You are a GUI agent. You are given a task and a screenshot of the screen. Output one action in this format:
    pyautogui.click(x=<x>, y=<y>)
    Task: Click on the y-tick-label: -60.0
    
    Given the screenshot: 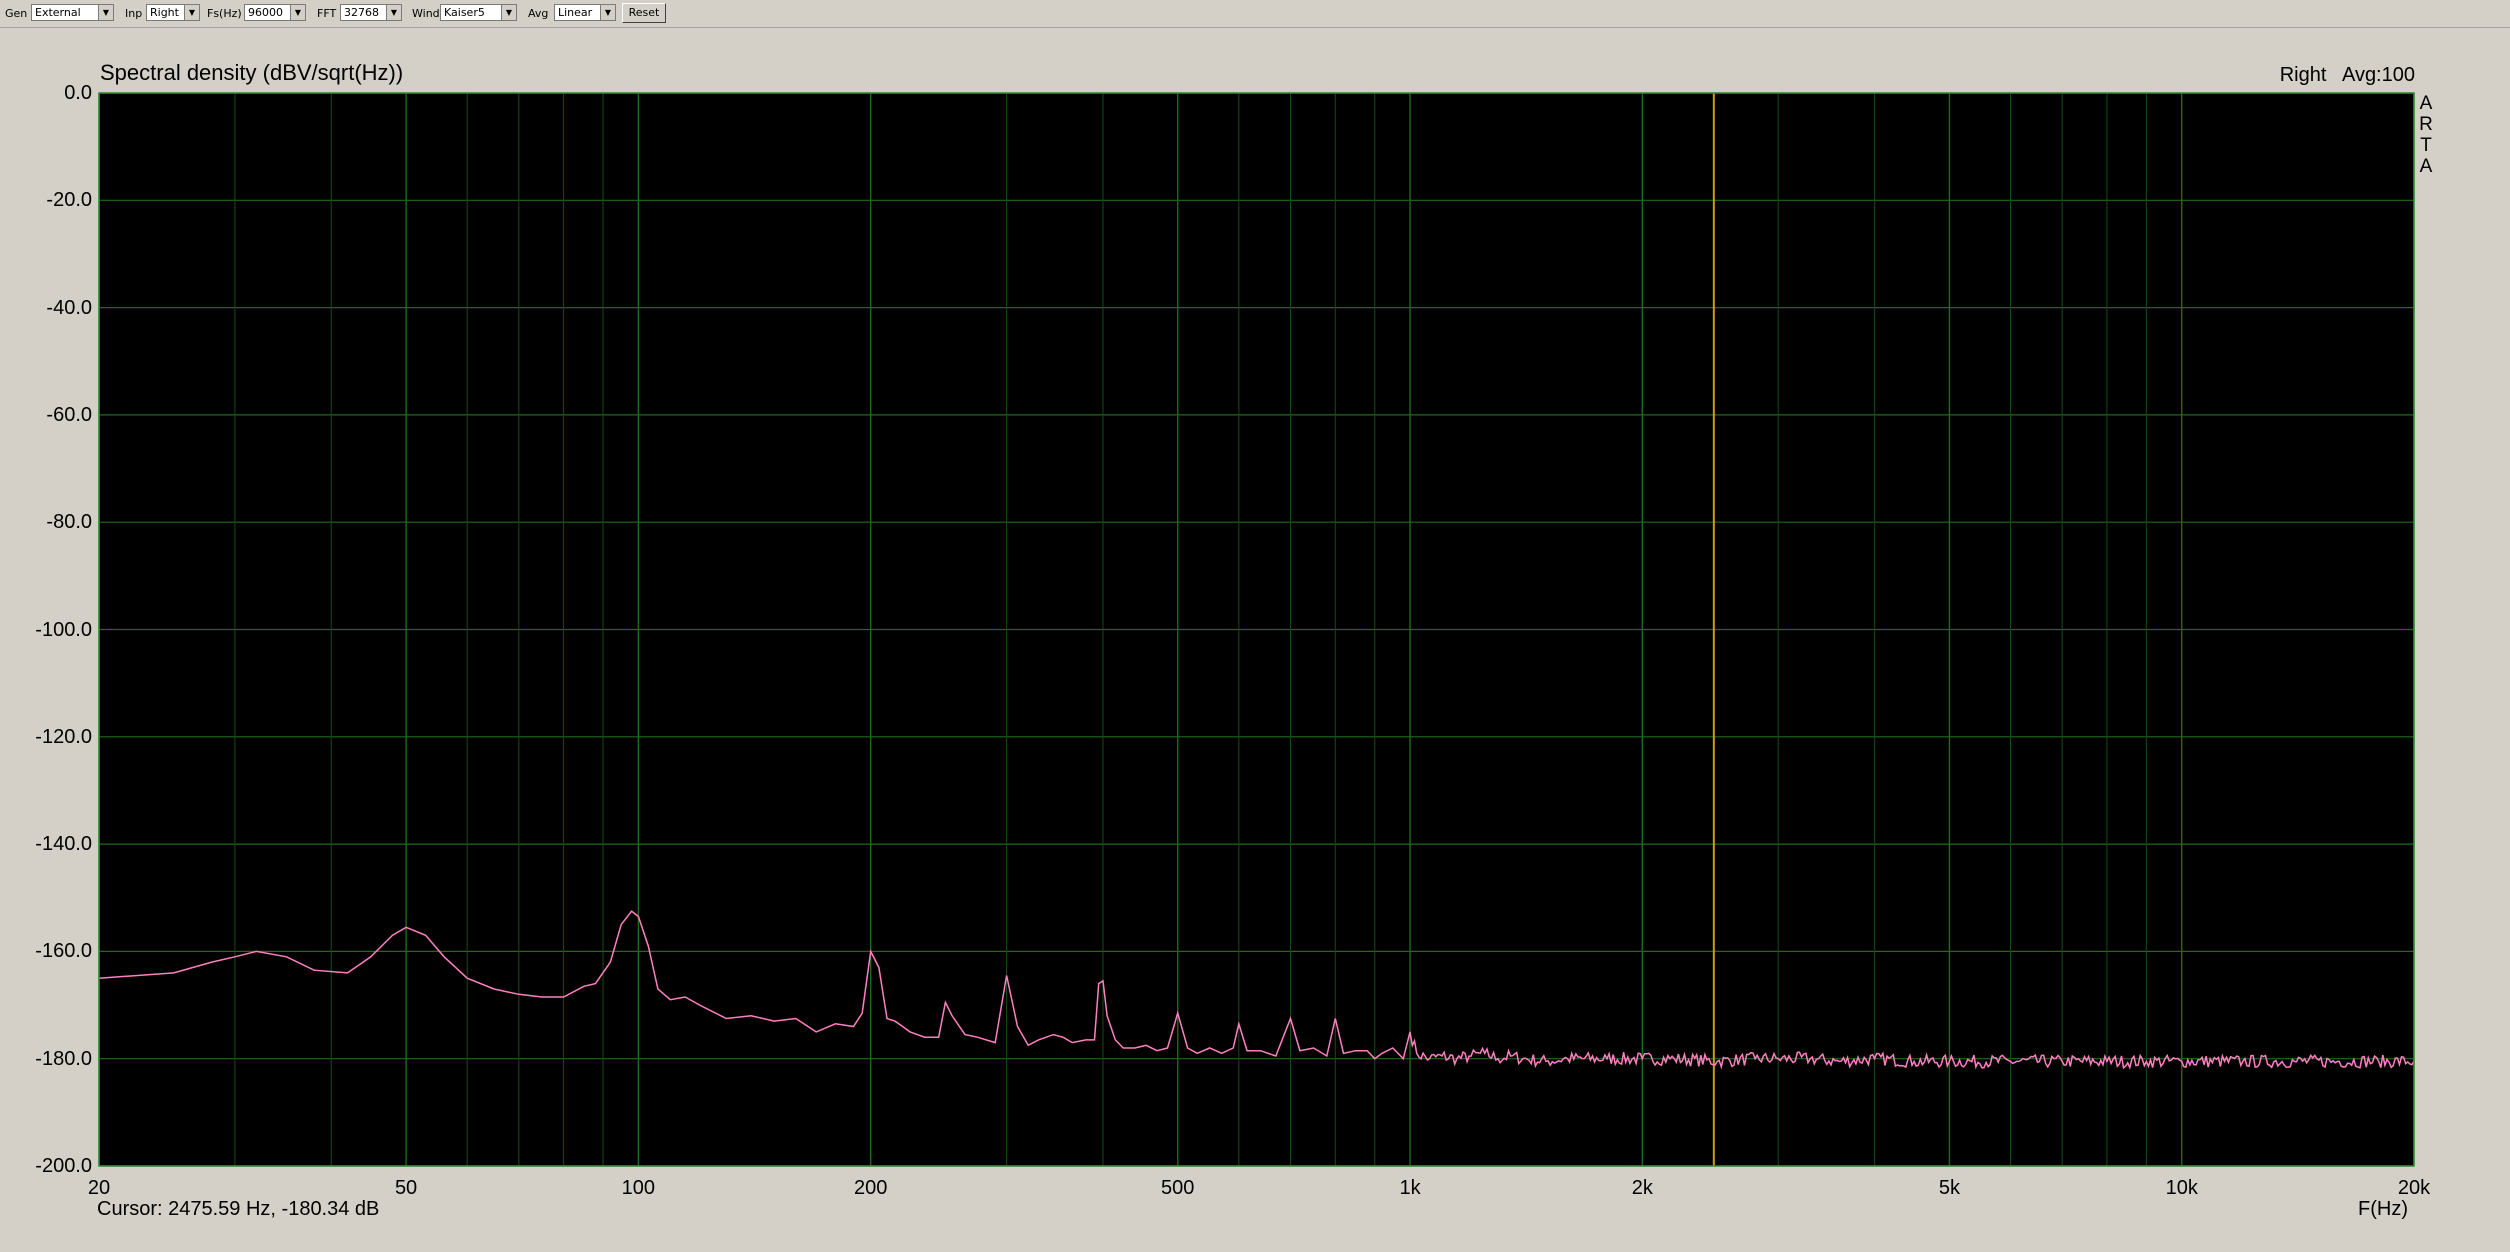 What is the action you would take?
    pyautogui.click(x=69, y=414)
    